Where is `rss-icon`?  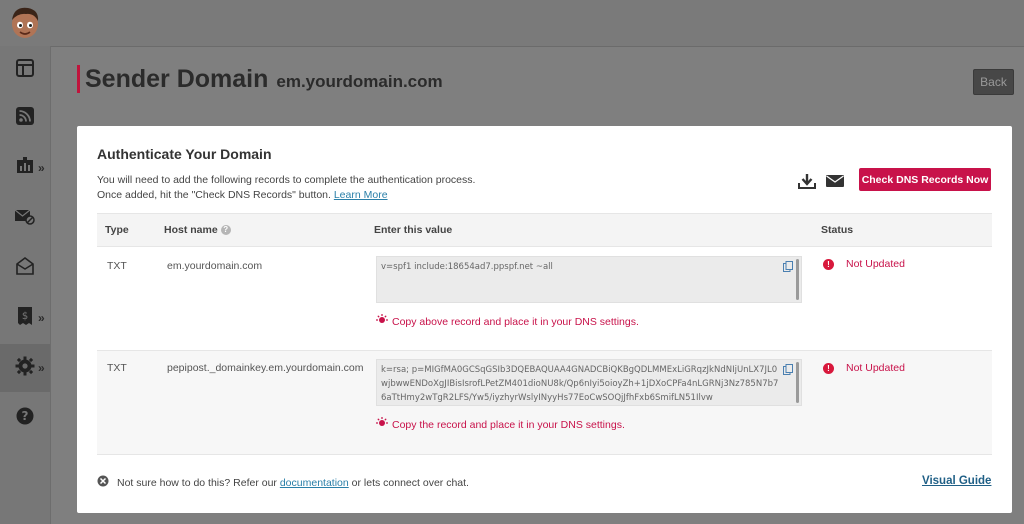 rss-icon is located at coordinates (25, 118).